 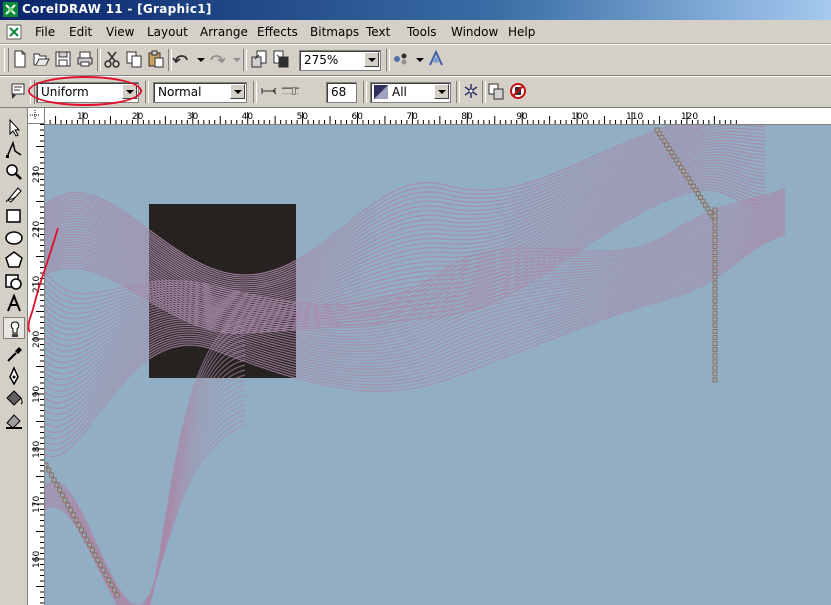 I want to click on new-document-icon, so click(x=20, y=59).